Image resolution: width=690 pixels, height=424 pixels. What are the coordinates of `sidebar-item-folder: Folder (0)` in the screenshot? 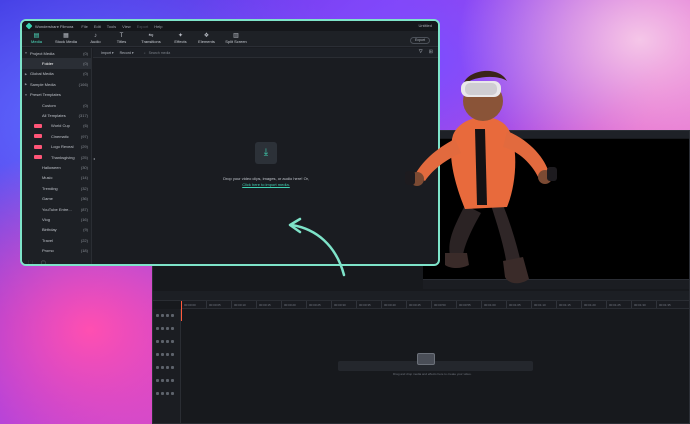 It's located at (56, 63).